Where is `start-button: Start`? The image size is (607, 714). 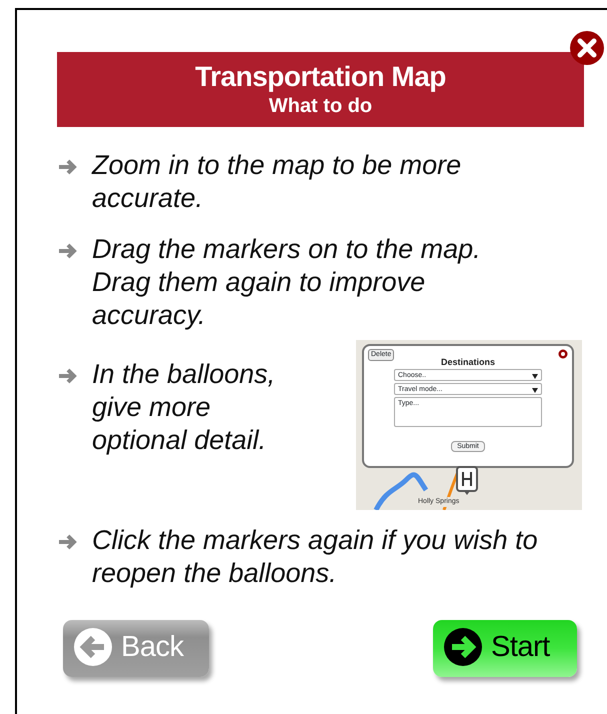
start-button: Start is located at coordinates (505, 649).